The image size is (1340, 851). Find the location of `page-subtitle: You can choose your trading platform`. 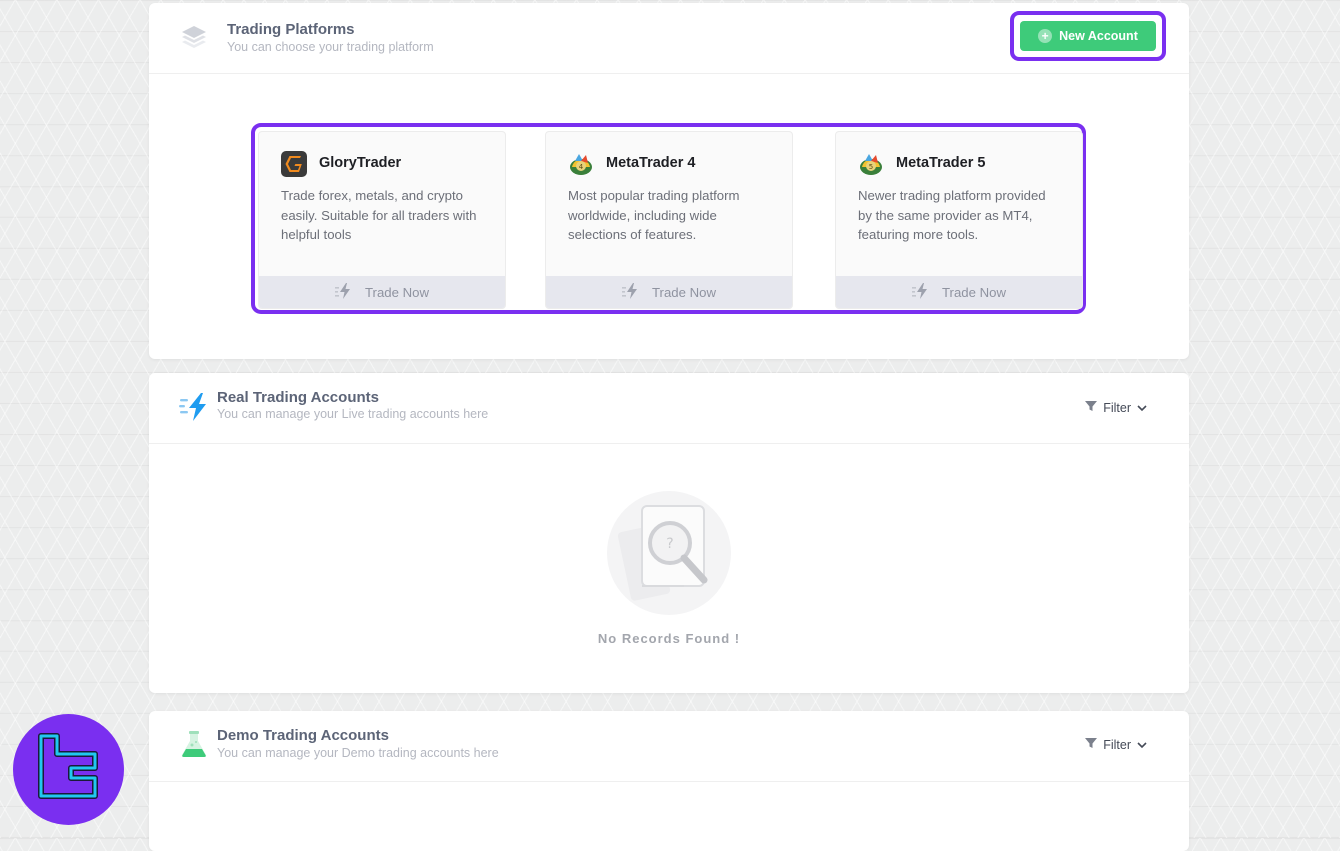

page-subtitle: You can choose your trading platform is located at coordinates (330, 47).